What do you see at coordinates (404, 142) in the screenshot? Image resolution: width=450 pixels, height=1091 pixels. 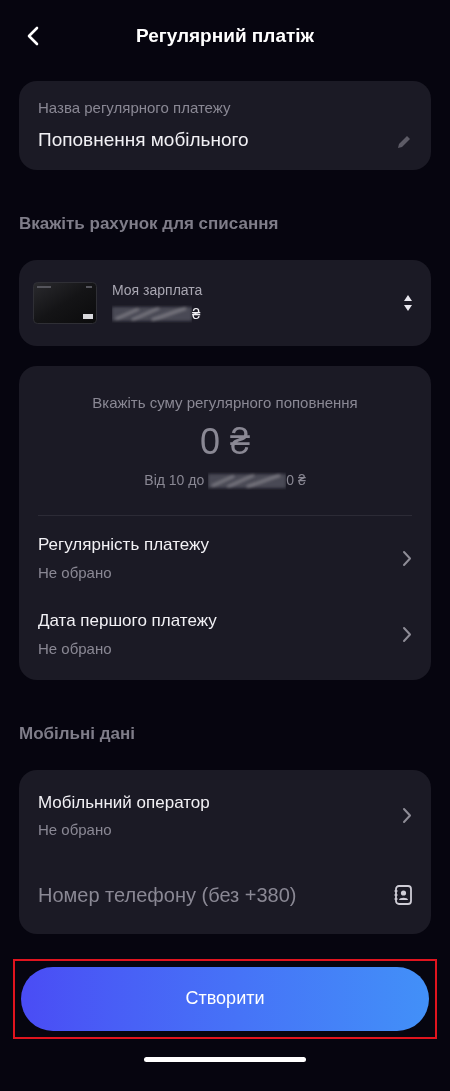 I see `pencil-icon` at bounding box center [404, 142].